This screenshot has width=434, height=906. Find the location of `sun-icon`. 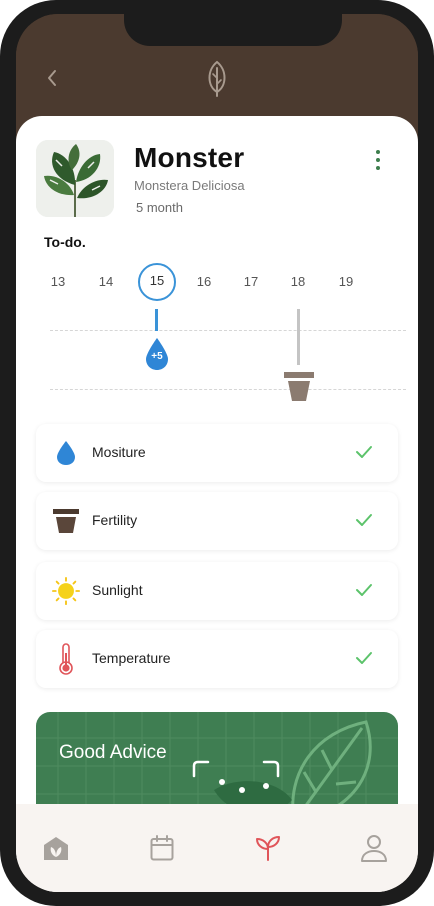

sun-icon is located at coordinates (66, 591).